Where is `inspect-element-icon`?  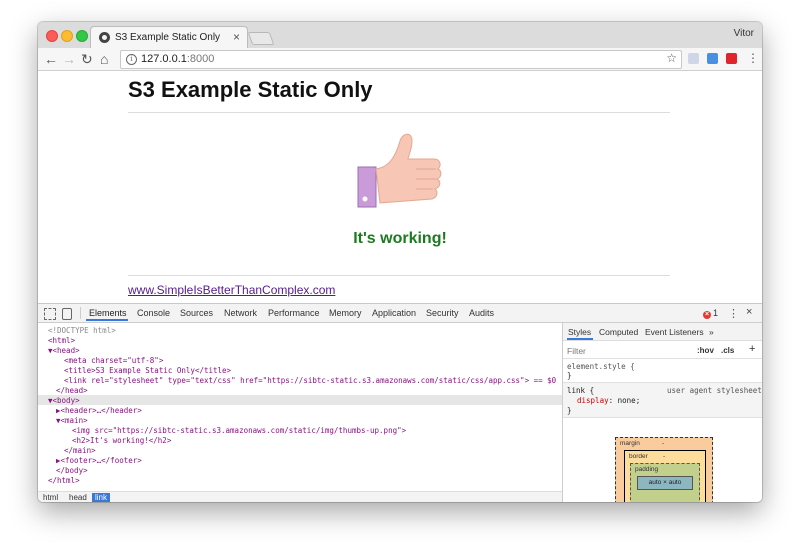
inspect-element-icon is located at coordinates (50, 314).